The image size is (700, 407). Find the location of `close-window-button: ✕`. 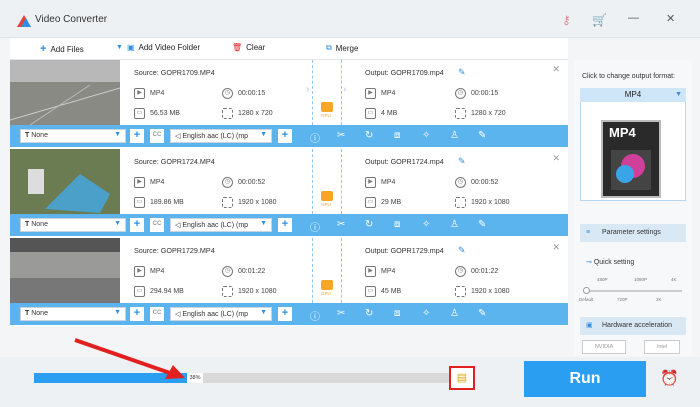

close-window-button: ✕ is located at coordinates (670, 18).